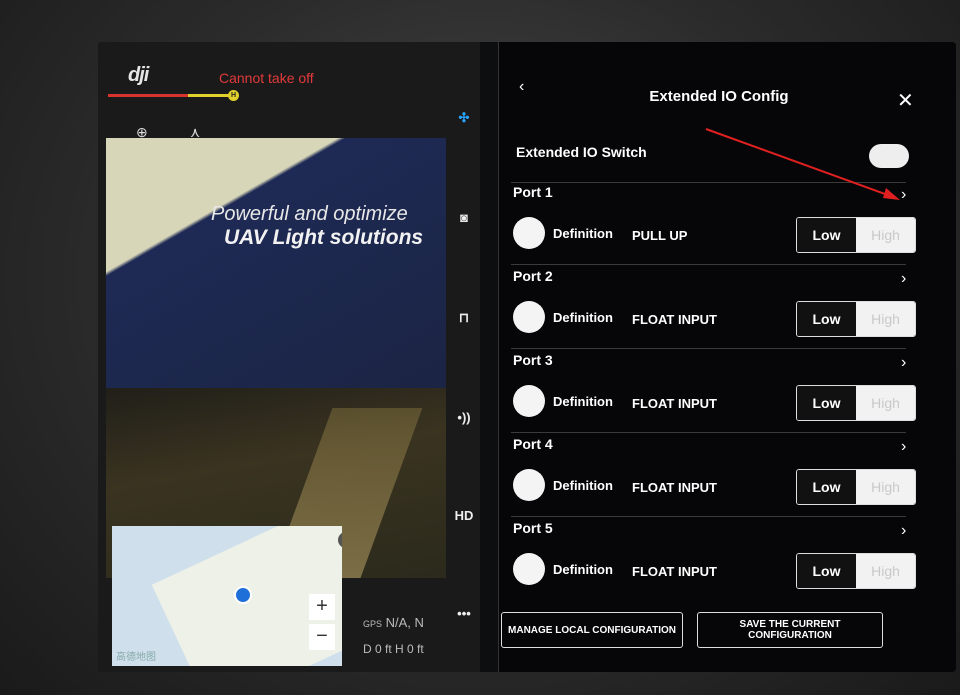 The image size is (960, 695). Describe the element at coordinates (324, 237) in the screenshot. I see `poster-line-2: UAV Light solutions` at that location.